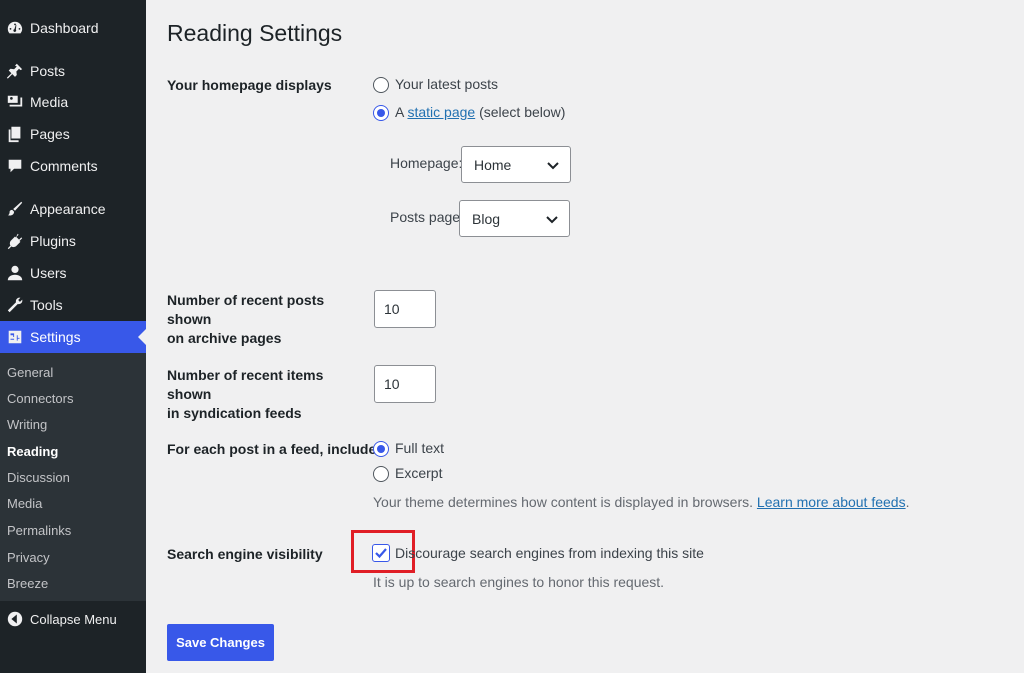 The width and height of the screenshot is (1024, 673). What do you see at coordinates (27, 583) in the screenshot?
I see `submenu-item-breeze: Breeze` at bounding box center [27, 583].